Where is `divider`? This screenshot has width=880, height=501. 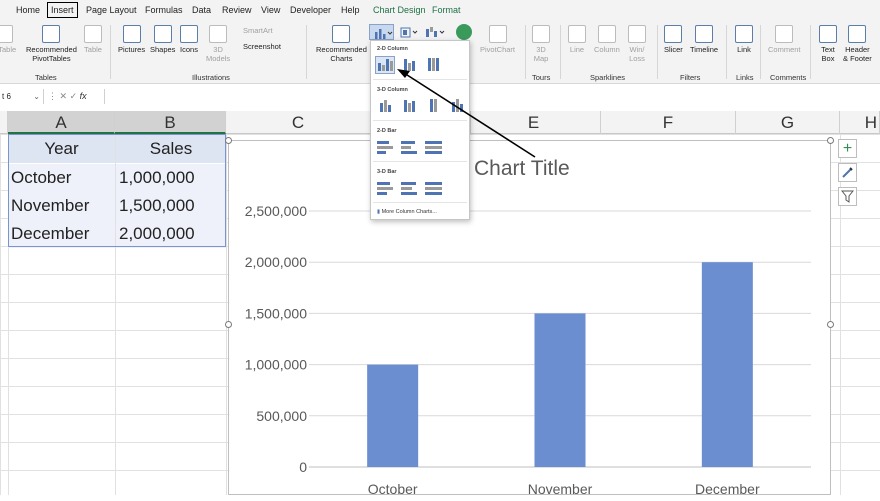
divider is located at coordinates (420, 202).